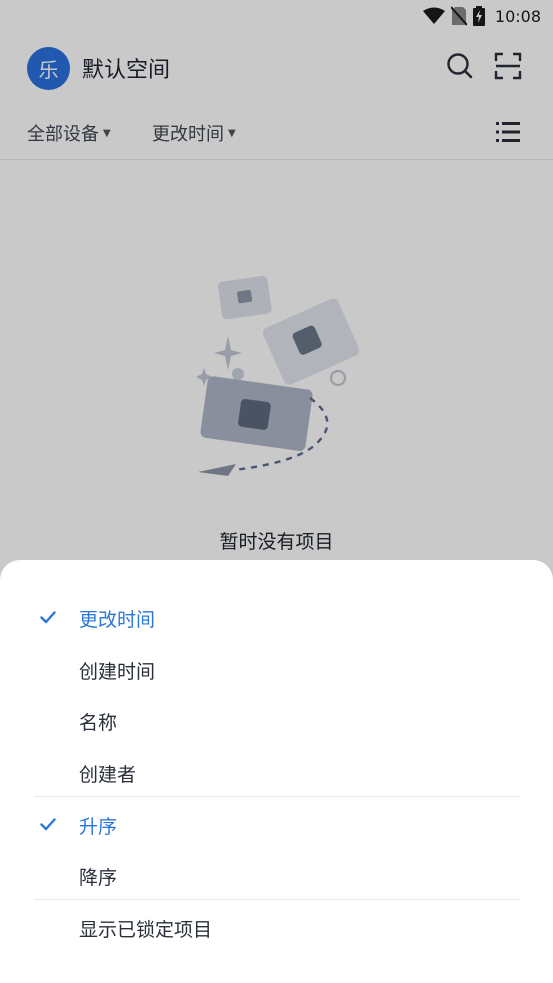 Image resolution: width=553 pixels, height=983 pixels. I want to click on order-ascending: 升序, so click(276, 825).